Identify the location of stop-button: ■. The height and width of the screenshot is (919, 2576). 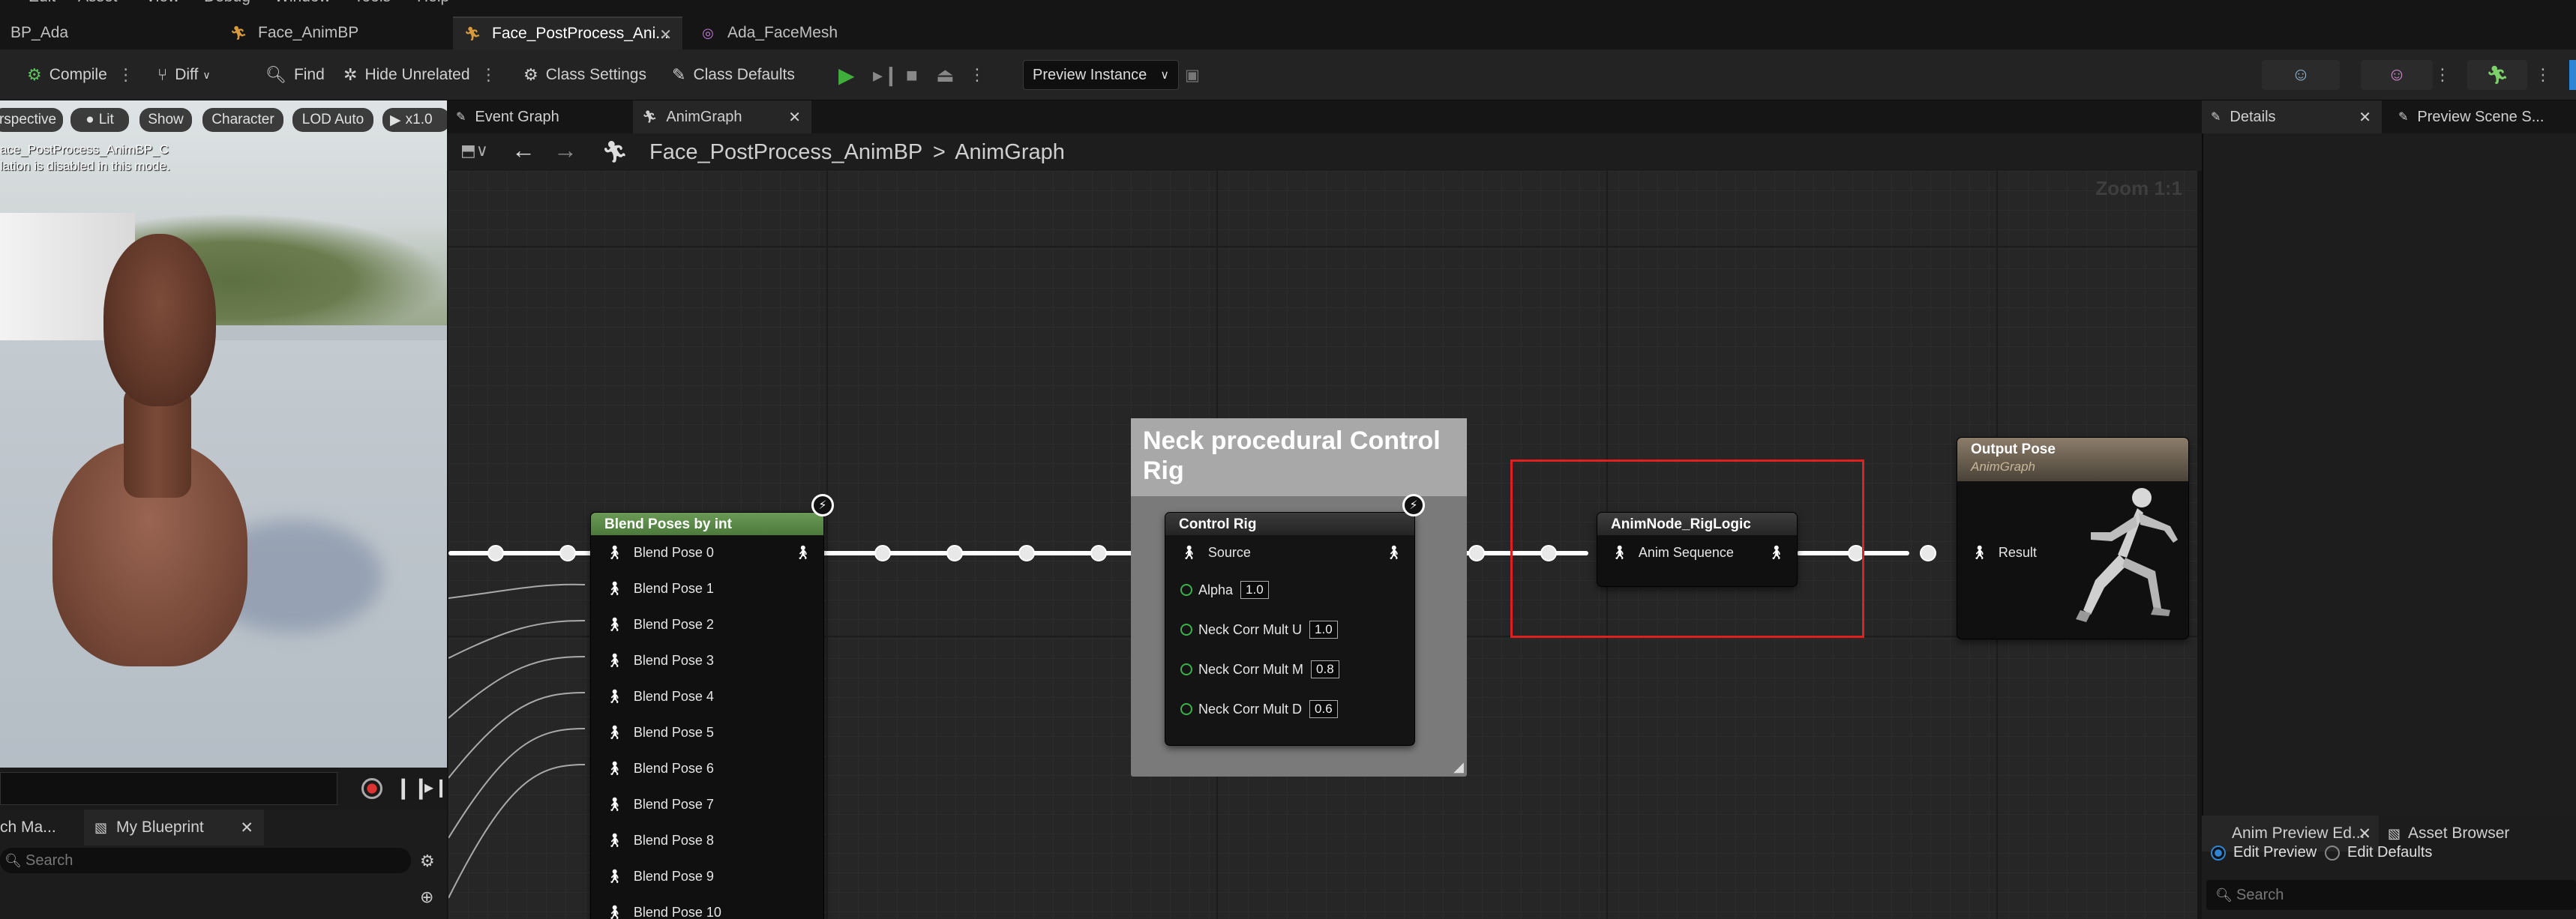
(912, 75).